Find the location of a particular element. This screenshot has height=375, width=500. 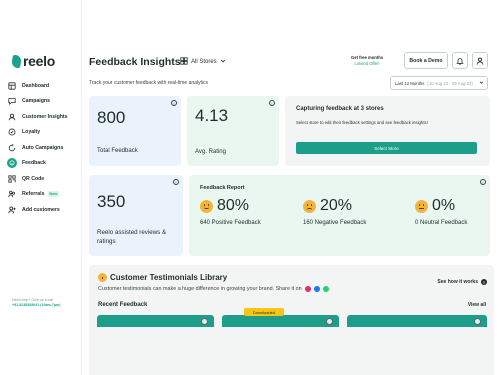

negative-label: 160 Negative Feedback is located at coordinates (335, 223).